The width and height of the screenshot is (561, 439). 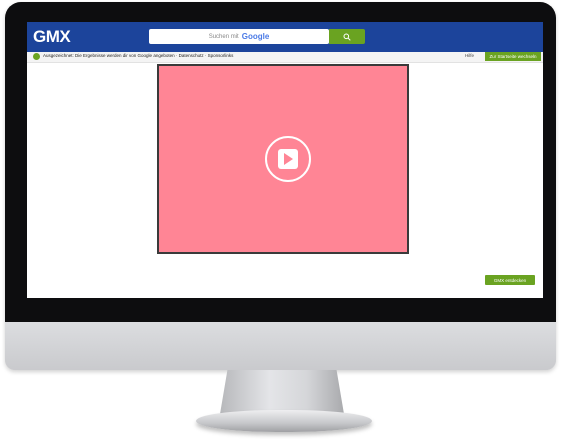 What do you see at coordinates (255, 36) in the screenshot?
I see `google-label: Google` at bounding box center [255, 36].